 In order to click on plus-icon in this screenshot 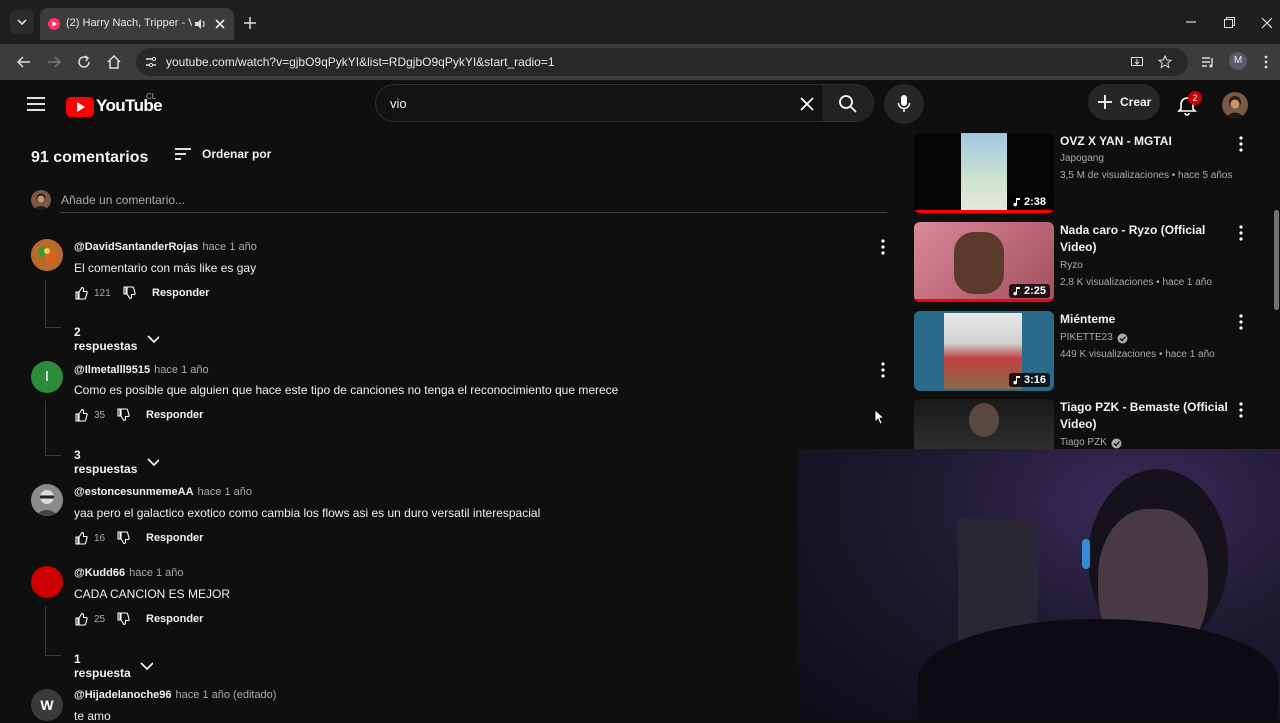, I will do `click(1105, 102)`.